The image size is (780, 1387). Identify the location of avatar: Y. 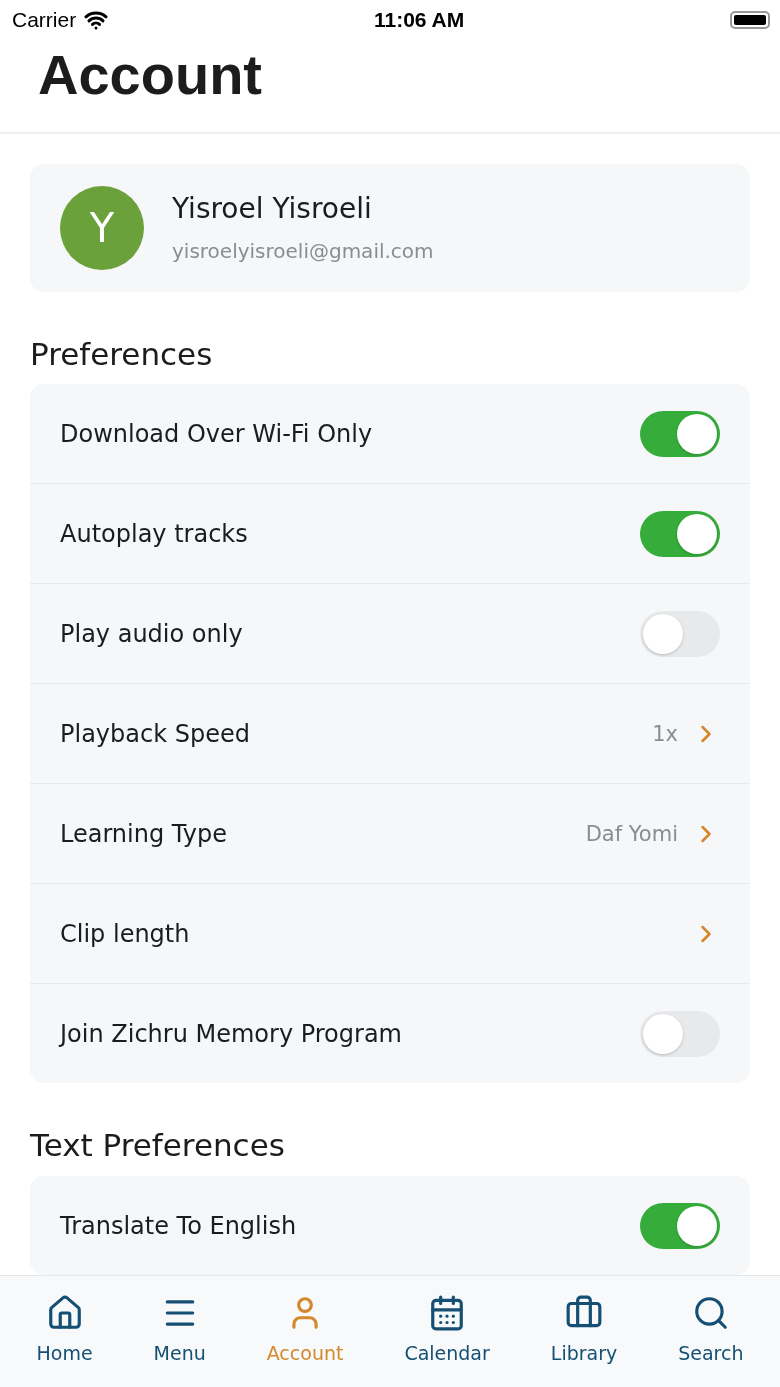
(102, 227).